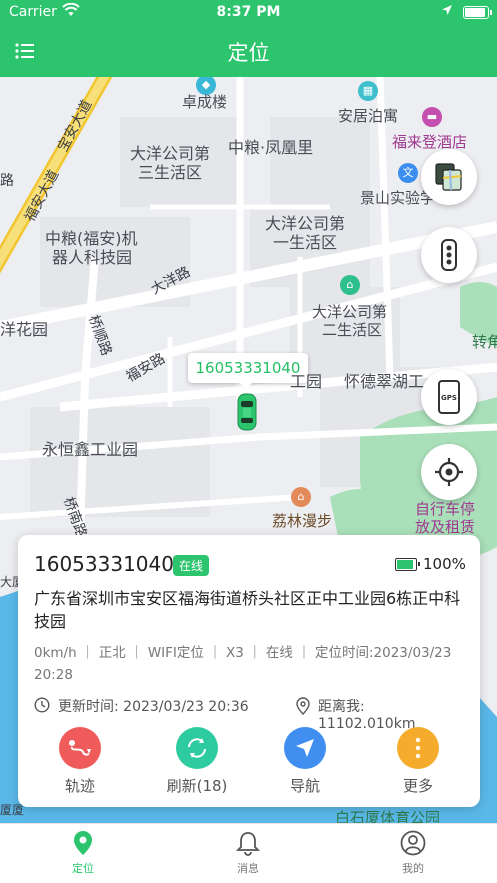 The image size is (497, 883). Describe the element at coordinates (445, 509) in the screenshot. I see `map-label-zixingche-a: 自行车停` at that location.